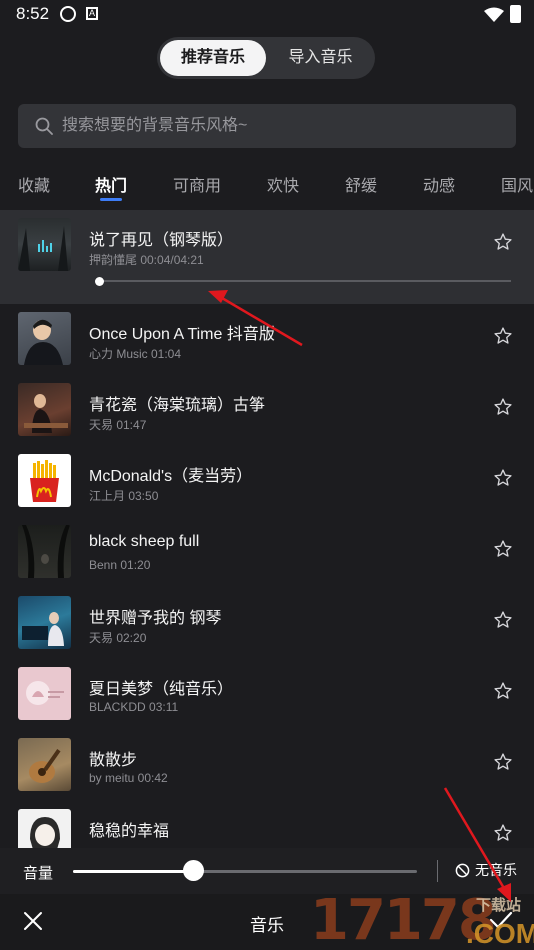  I want to click on song-item: Once Upon A Time 抖音版 心力 Music 01:04, so click(267, 339).